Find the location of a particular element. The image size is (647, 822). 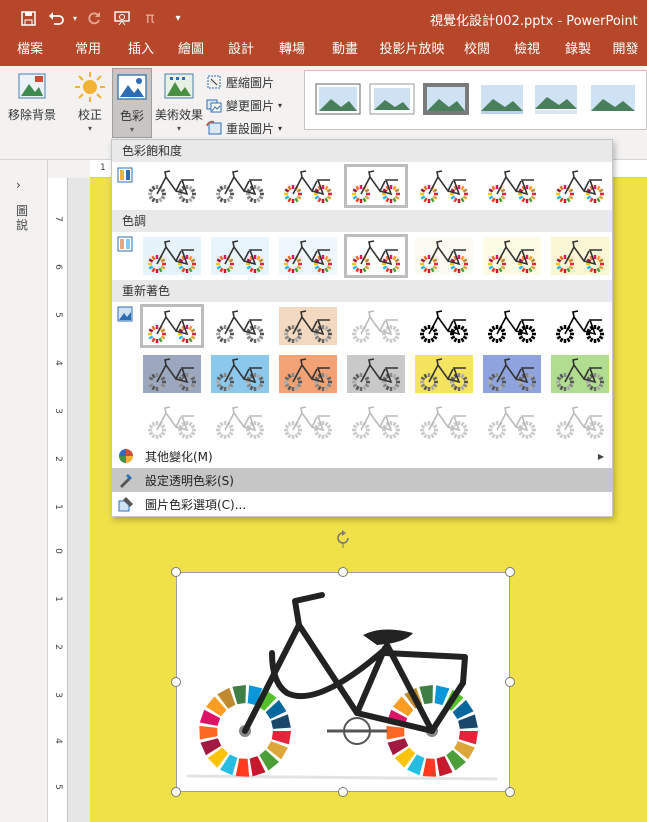

artistic-effects-label: 美術效果 is located at coordinates (178, 115).